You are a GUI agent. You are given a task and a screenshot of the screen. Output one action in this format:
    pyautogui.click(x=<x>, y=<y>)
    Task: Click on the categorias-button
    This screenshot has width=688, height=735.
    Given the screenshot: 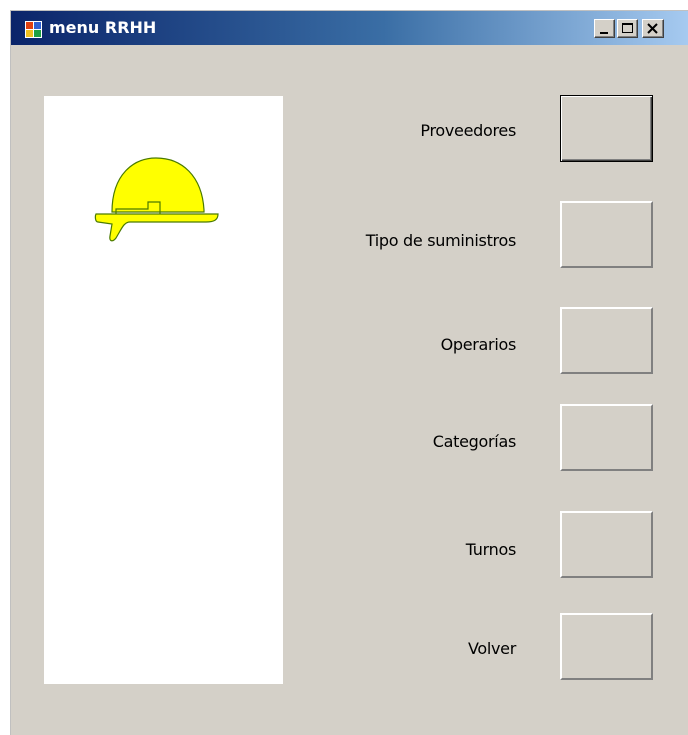 What is the action you would take?
    pyautogui.click(x=606, y=437)
    